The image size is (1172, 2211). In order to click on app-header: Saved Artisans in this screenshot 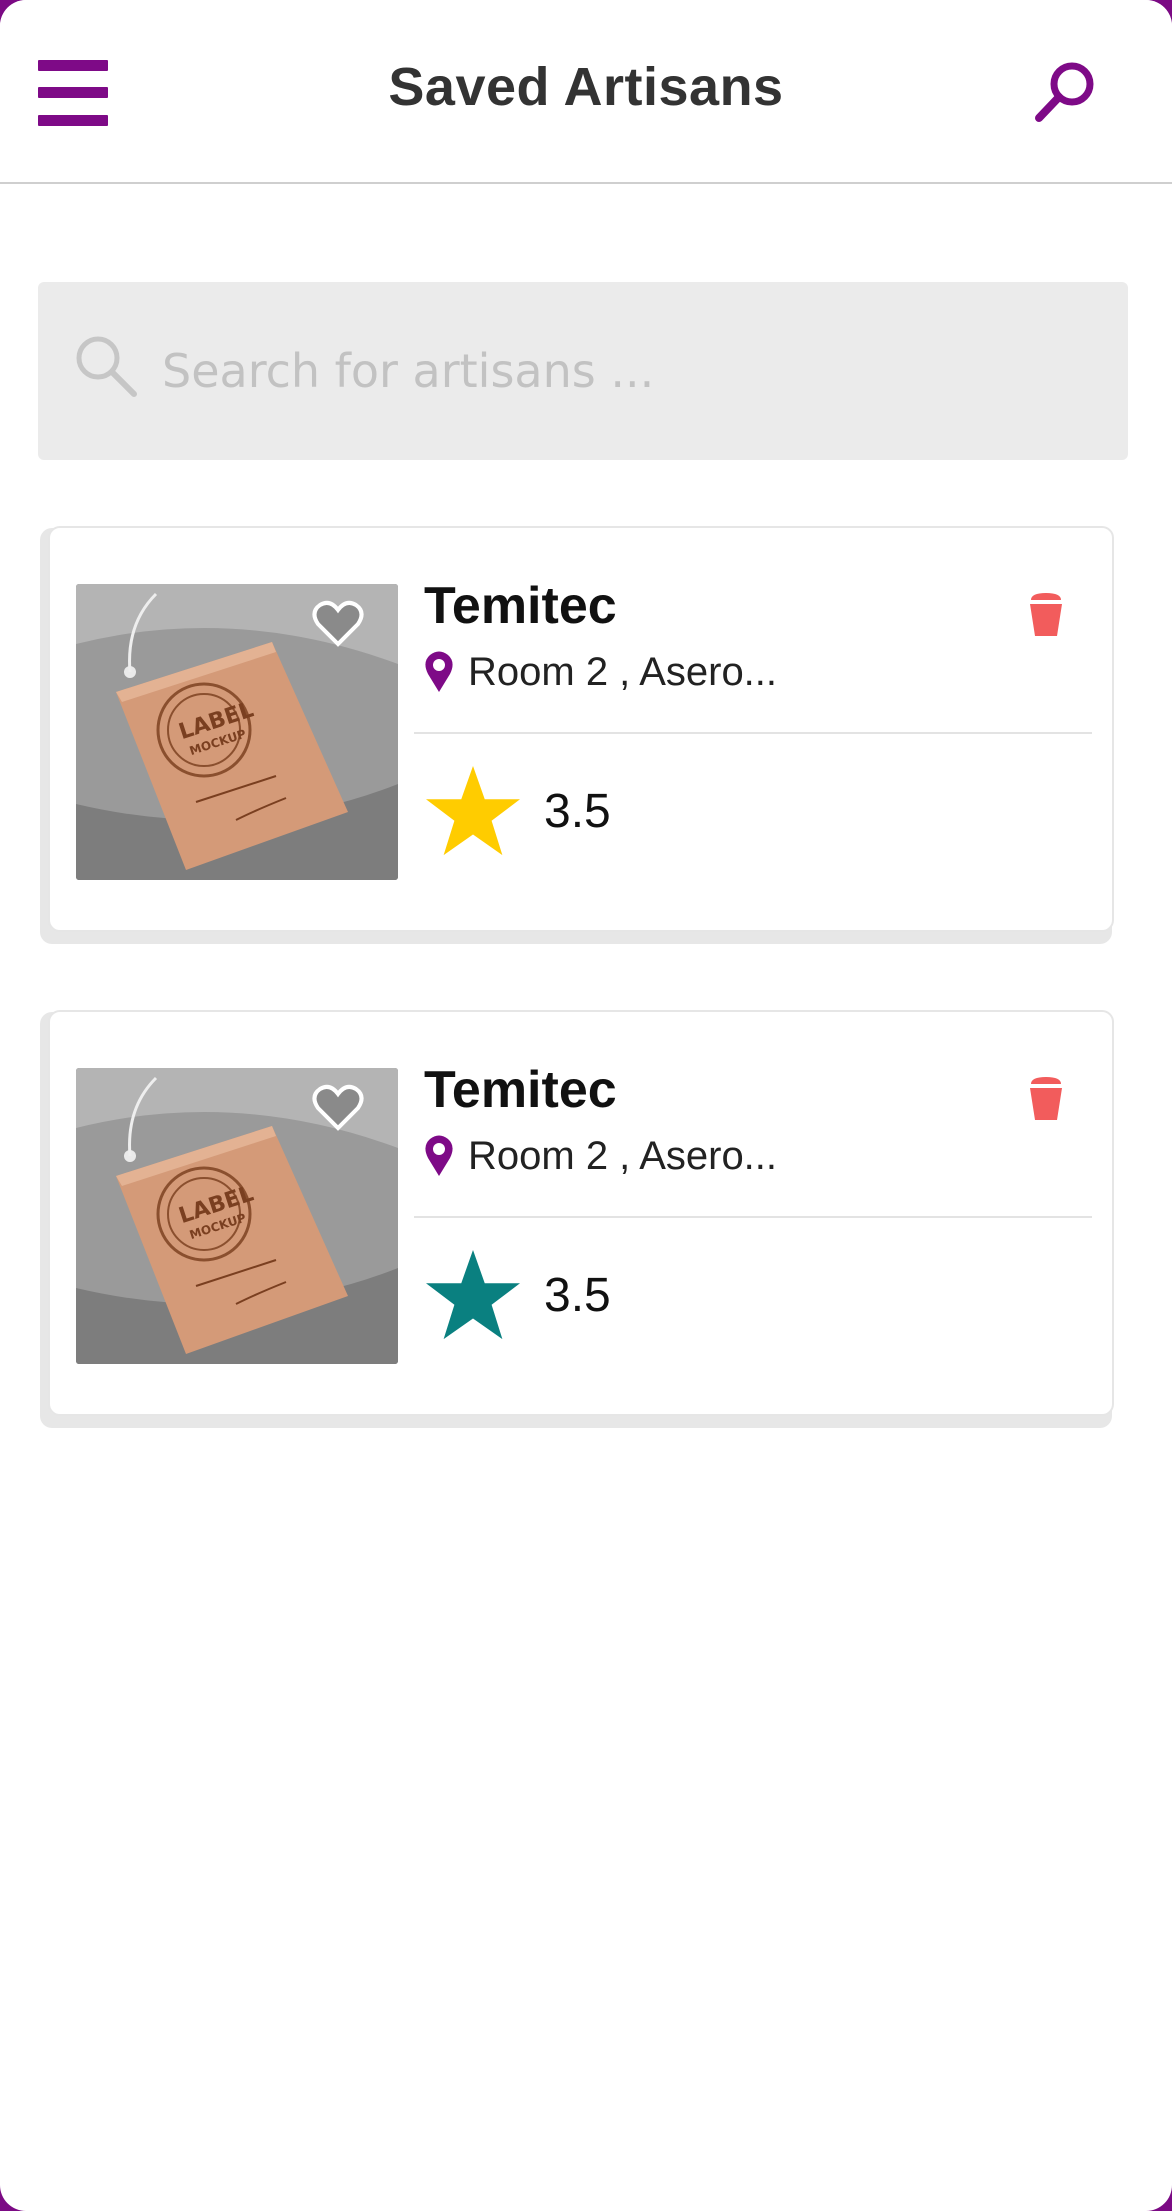, I will do `click(586, 92)`.